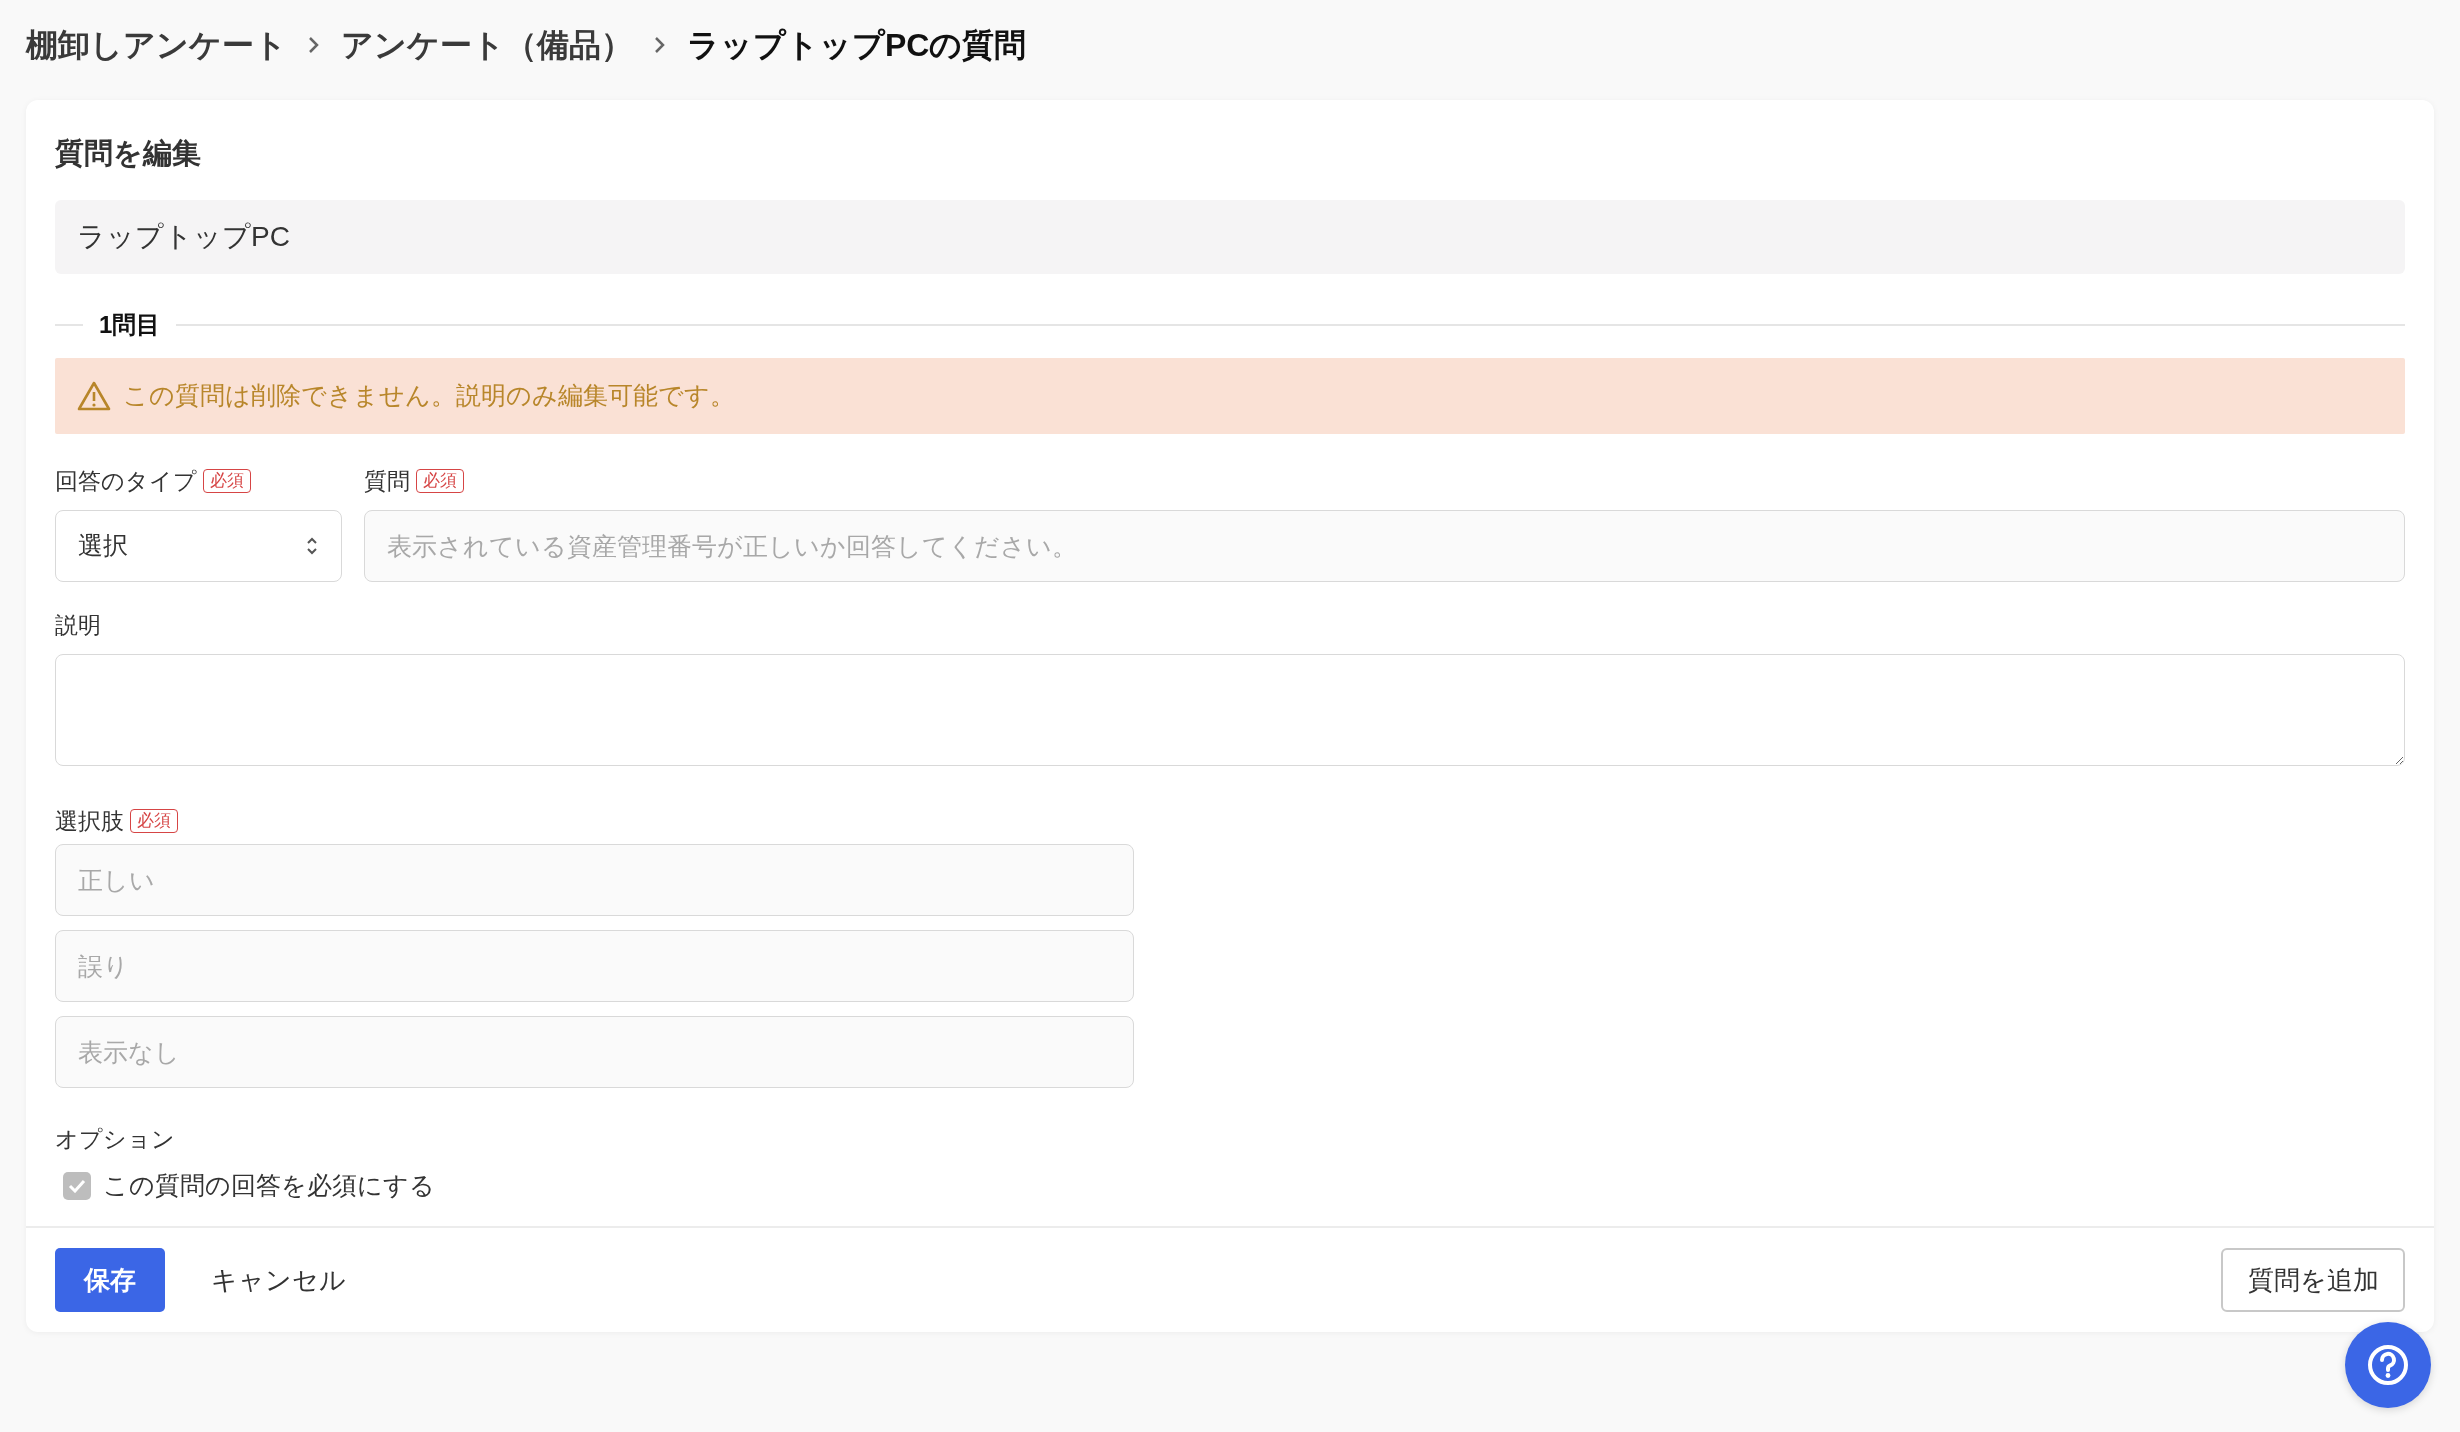  Describe the element at coordinates (269, 1186) in the screenshot. I see `checkbox-label: この質問の回答を必須にする` at that location.